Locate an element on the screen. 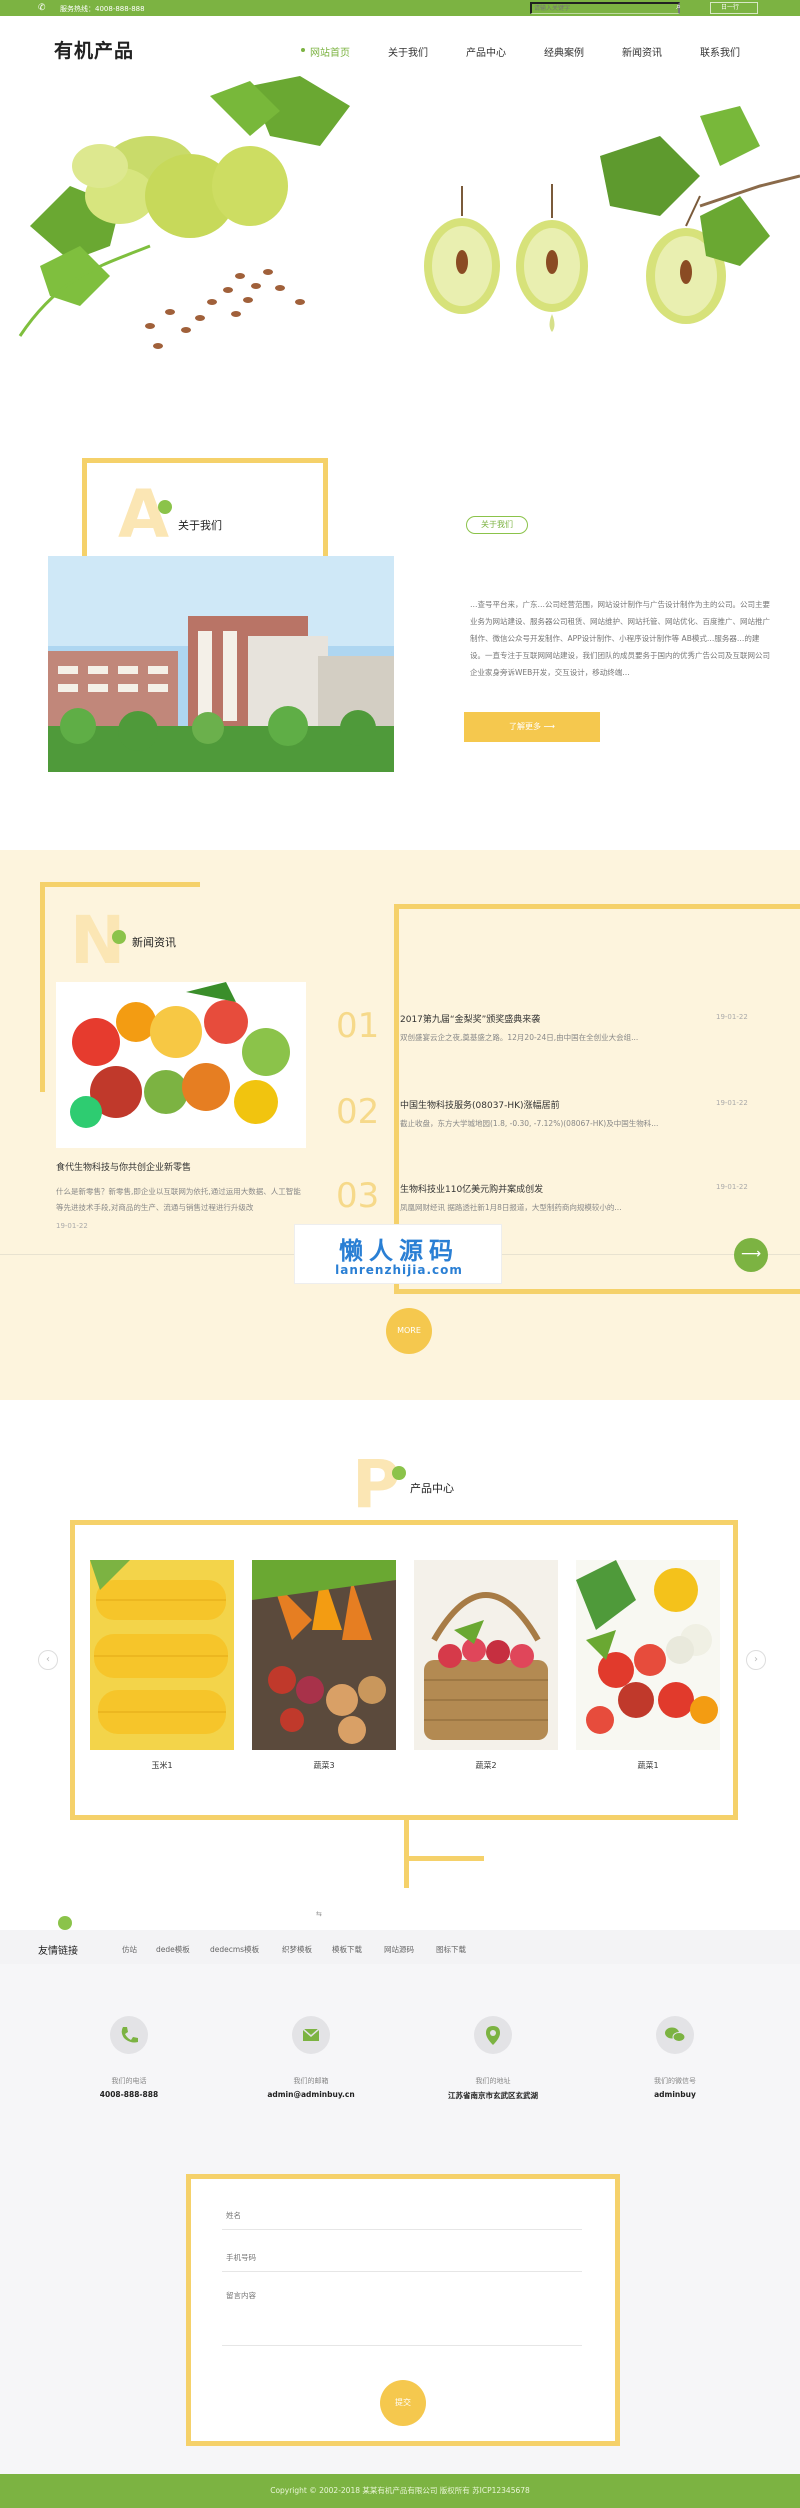  language-select: 日一行 is located at coordinates (734, 8).